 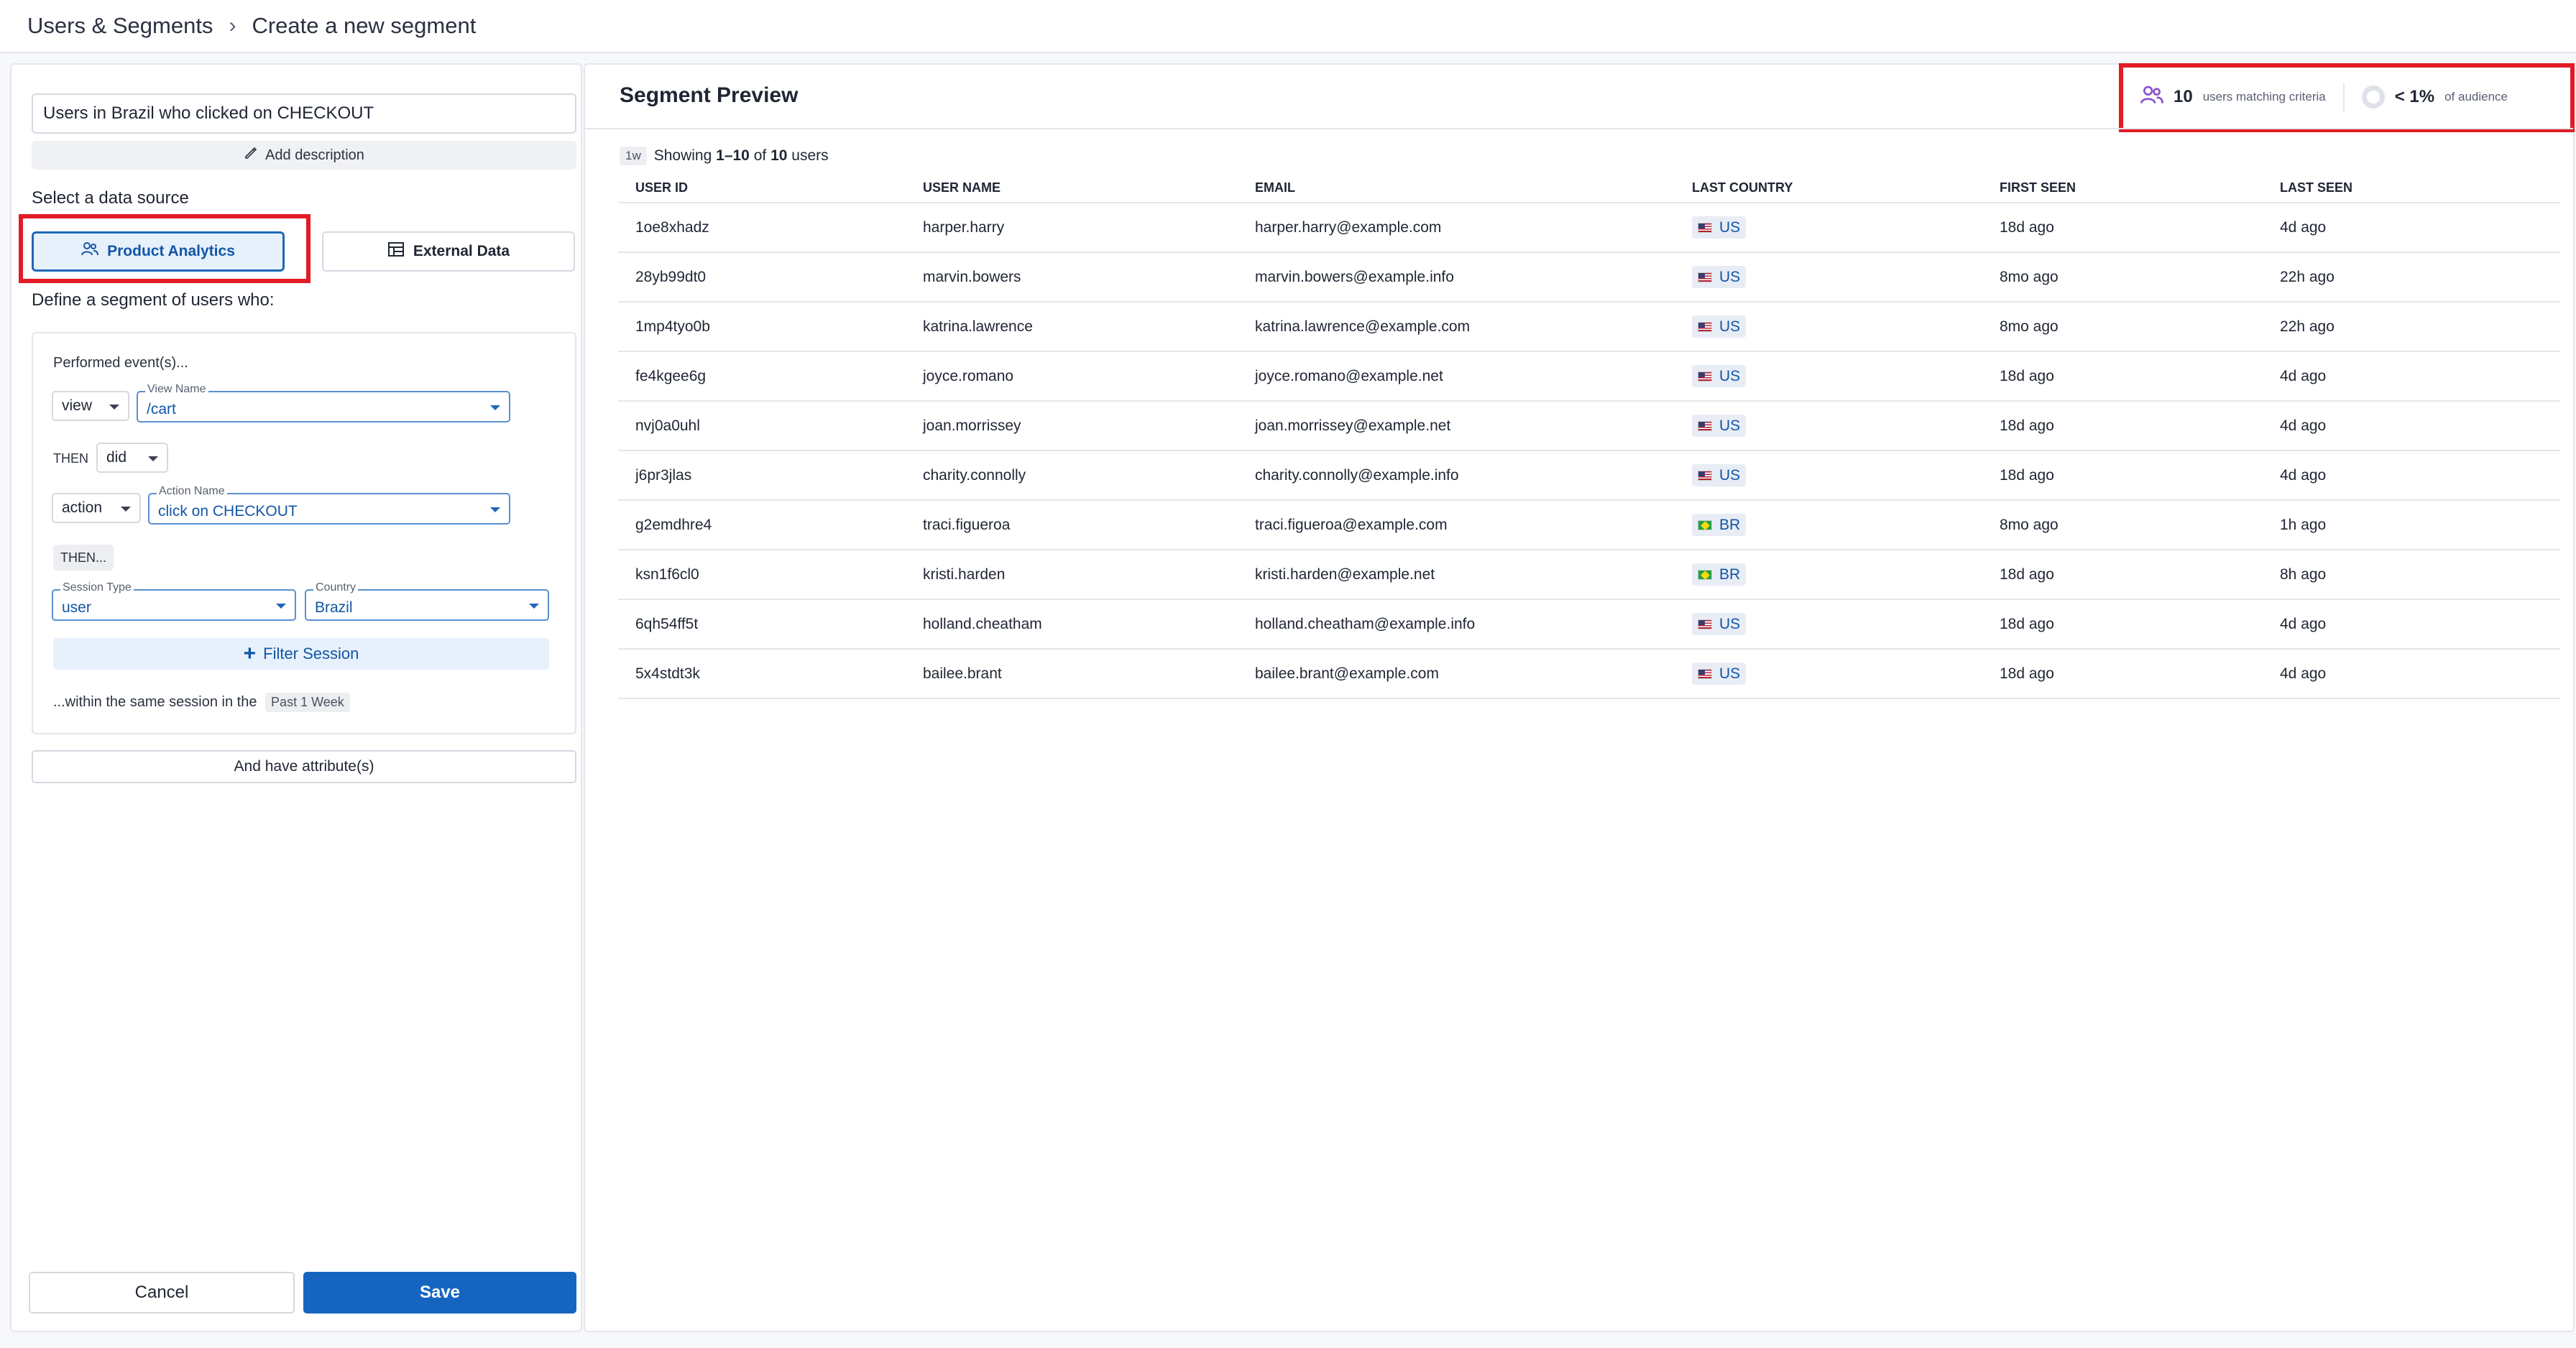 What do you see at coordinates (334, 607) in the screenshot?
I see `country-value: Brazil` at bounding box center [334, 607].